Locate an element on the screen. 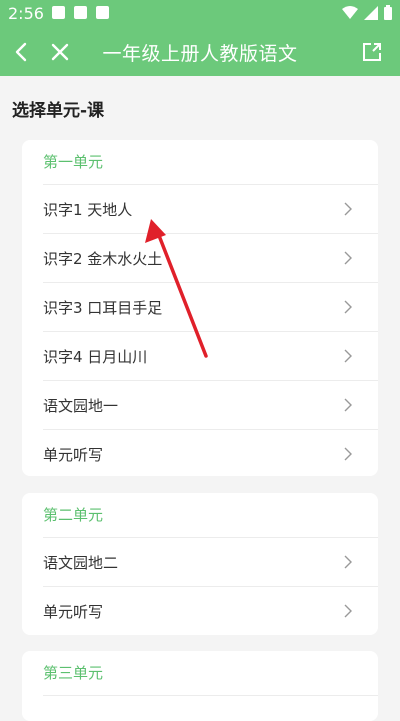 This screenshot has height=721, width=400. lesson-label: 语文园地一 is located at coordinates (81, 406).